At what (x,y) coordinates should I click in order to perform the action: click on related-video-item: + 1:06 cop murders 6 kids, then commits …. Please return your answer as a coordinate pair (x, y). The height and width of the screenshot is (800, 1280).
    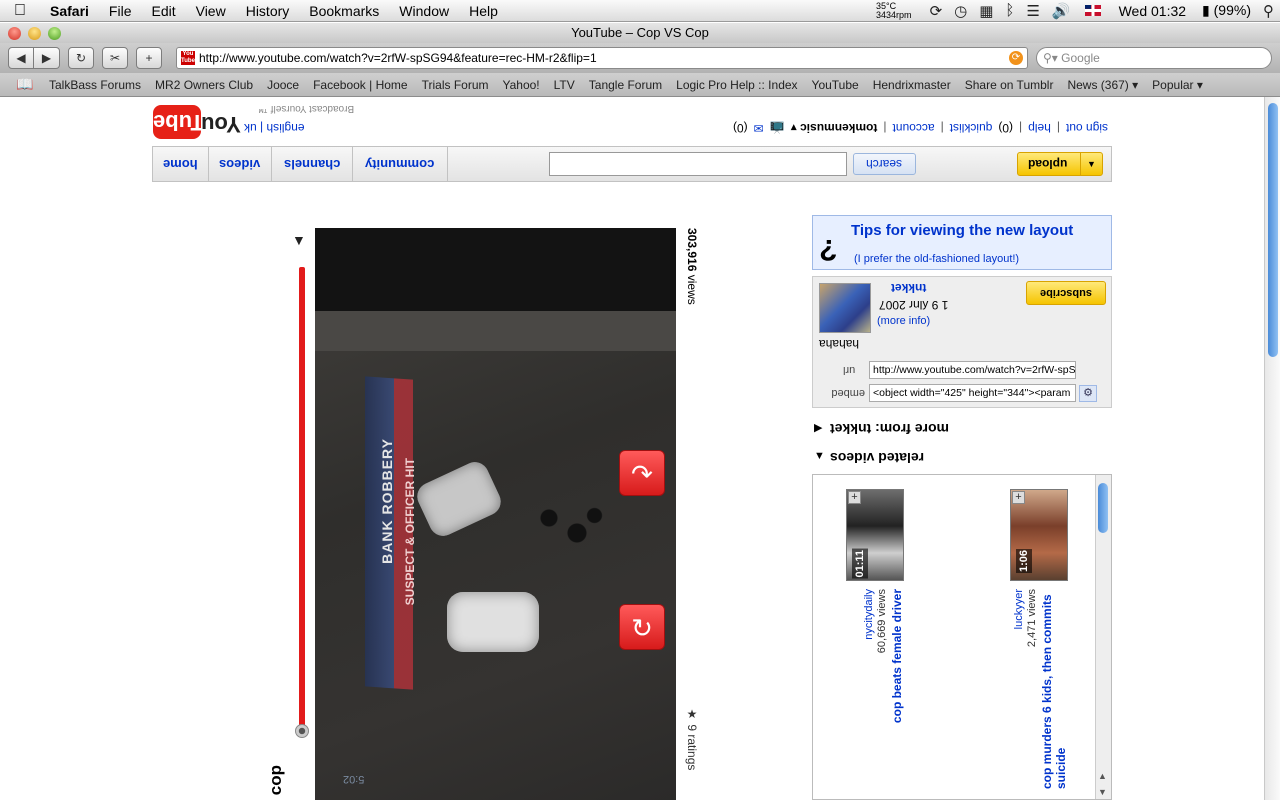
    Looking at the image, I should click on (1040, 639).